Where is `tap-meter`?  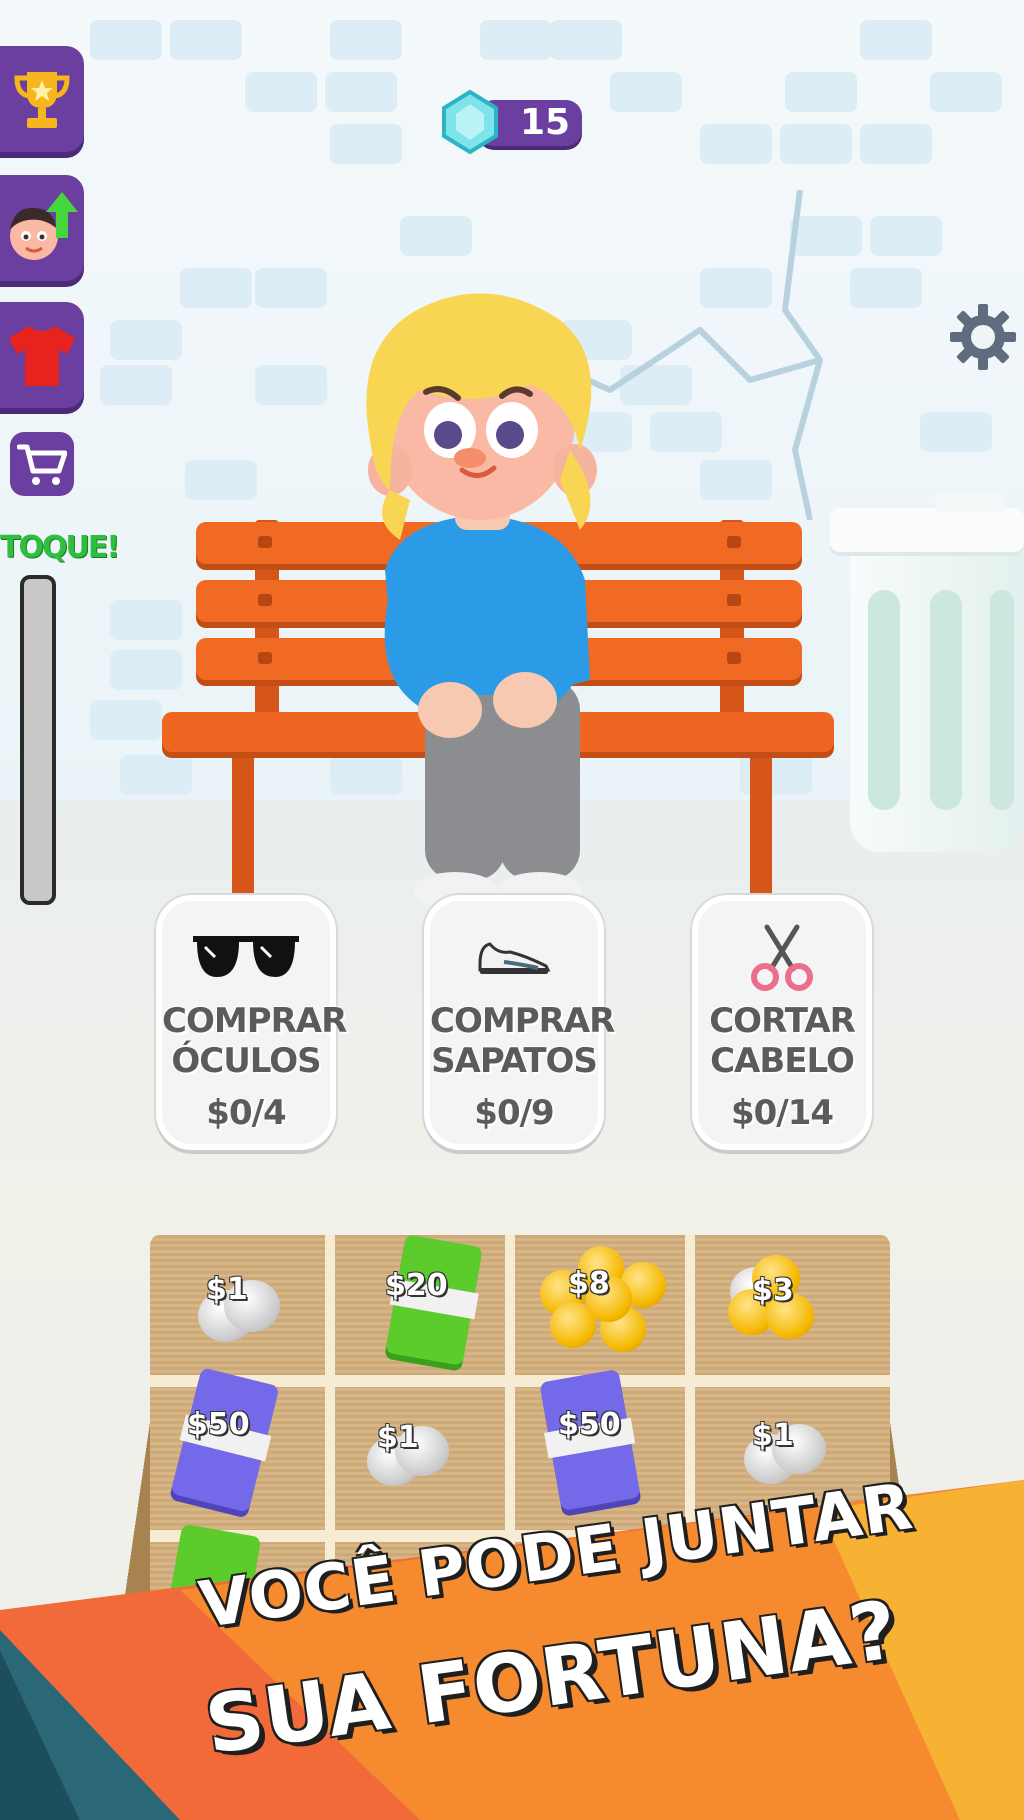
tap-meter is located at coordinates (38, 740).